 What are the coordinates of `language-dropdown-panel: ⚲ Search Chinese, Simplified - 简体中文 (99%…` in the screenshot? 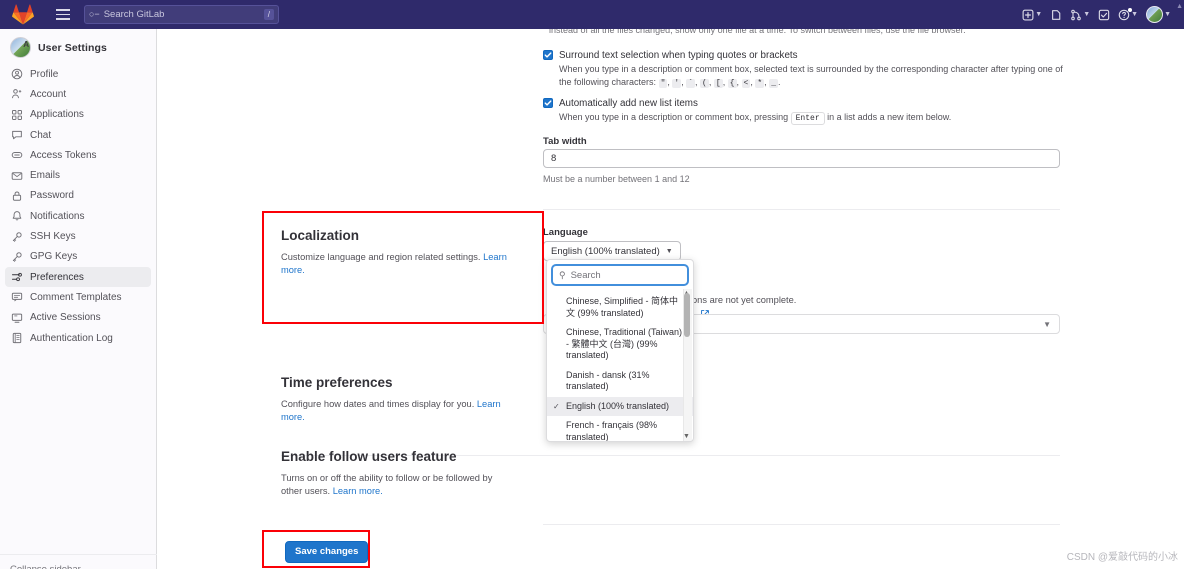 It's located at (620, 350).